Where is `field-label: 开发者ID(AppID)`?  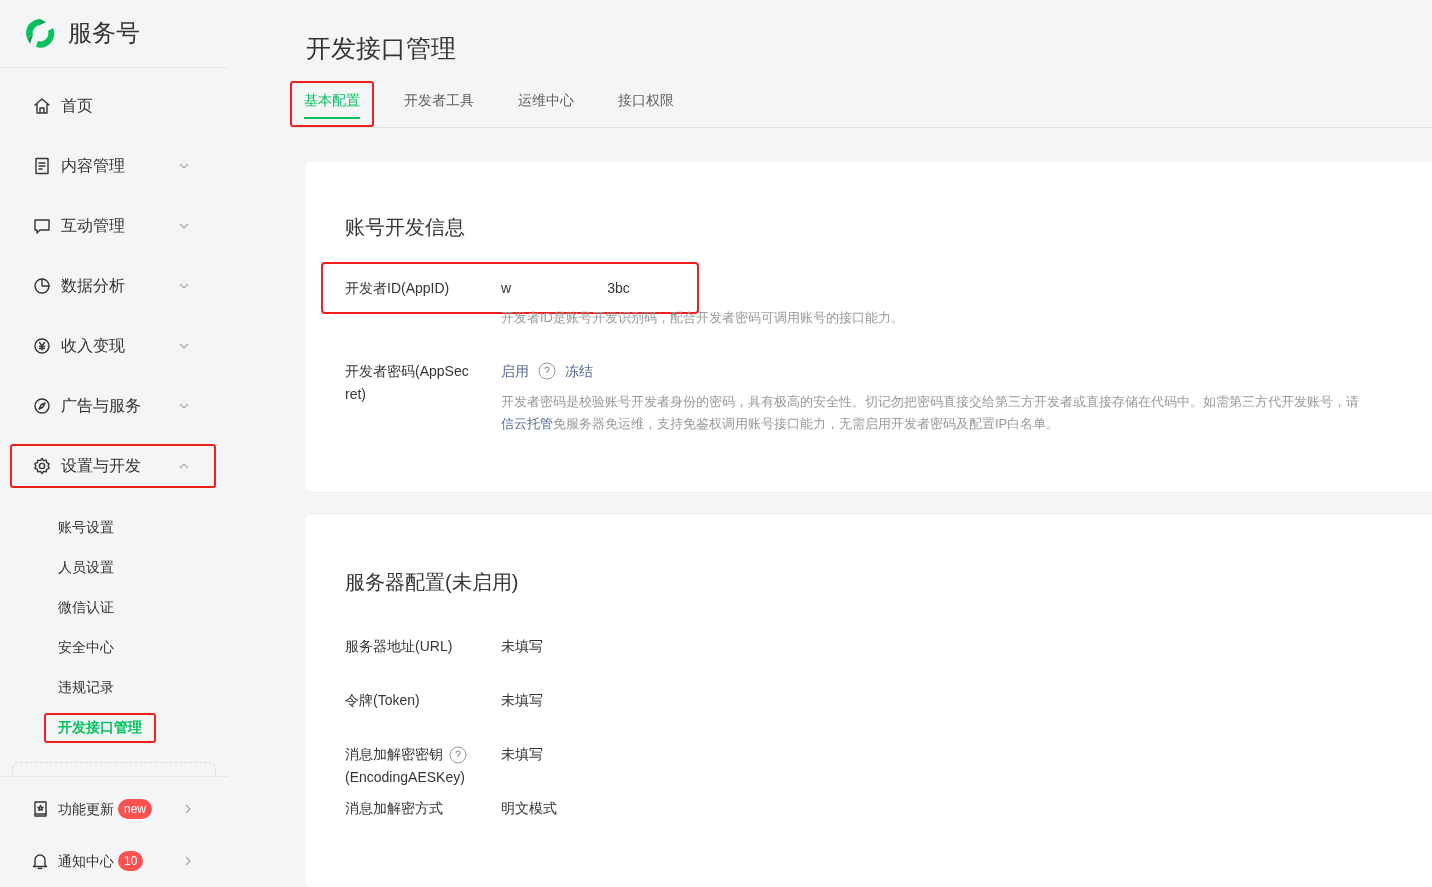 field-label: 开发者ID(AppID) is located at coordinates (398, 288).